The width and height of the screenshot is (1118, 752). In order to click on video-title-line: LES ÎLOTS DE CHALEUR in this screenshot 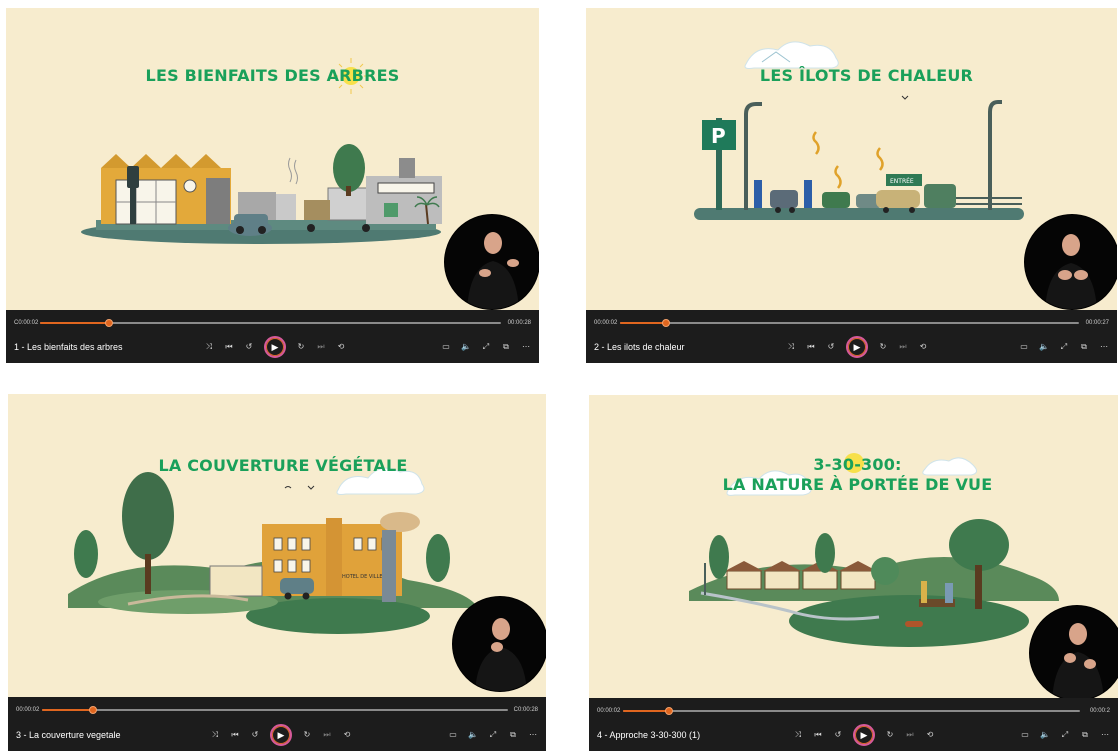, I will do `click(866, 75)`.